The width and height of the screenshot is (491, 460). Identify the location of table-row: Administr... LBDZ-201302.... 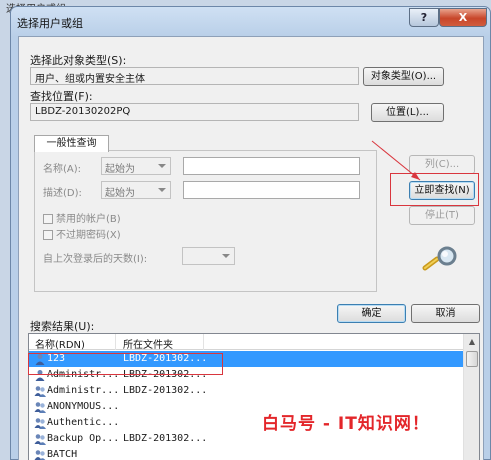
(246, 391).